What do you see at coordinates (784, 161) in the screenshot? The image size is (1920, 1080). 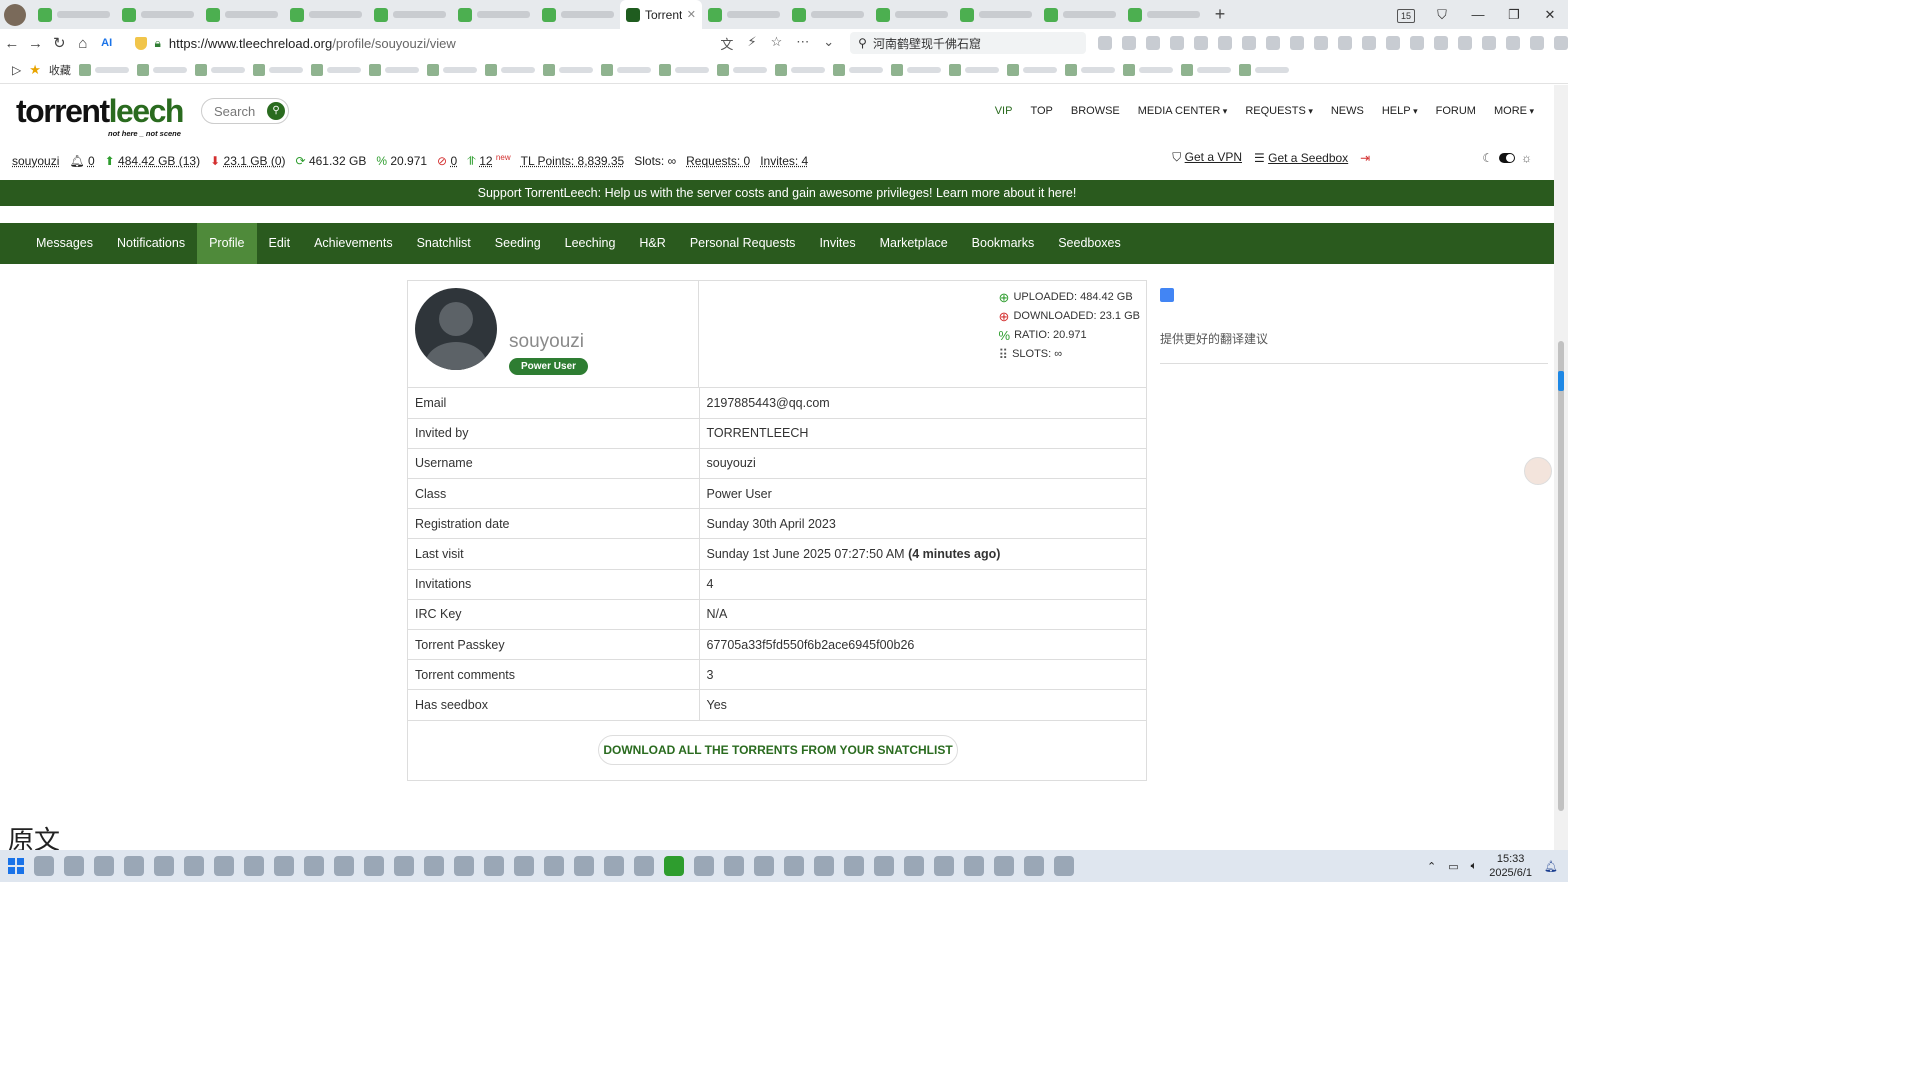 I see `invites-stat: Invites: 4` at bounding box center [784, 161].